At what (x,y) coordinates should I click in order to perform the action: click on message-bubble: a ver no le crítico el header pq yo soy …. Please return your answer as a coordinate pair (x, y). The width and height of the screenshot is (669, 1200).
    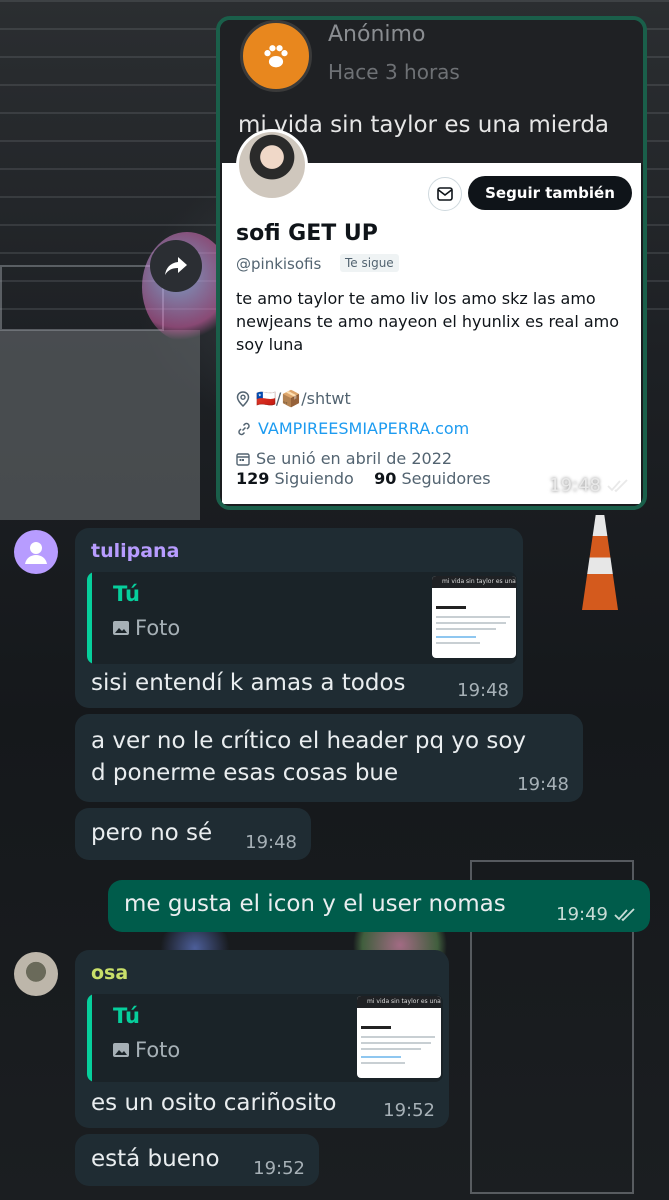
    Looking at the image, I should click on (329, 758).